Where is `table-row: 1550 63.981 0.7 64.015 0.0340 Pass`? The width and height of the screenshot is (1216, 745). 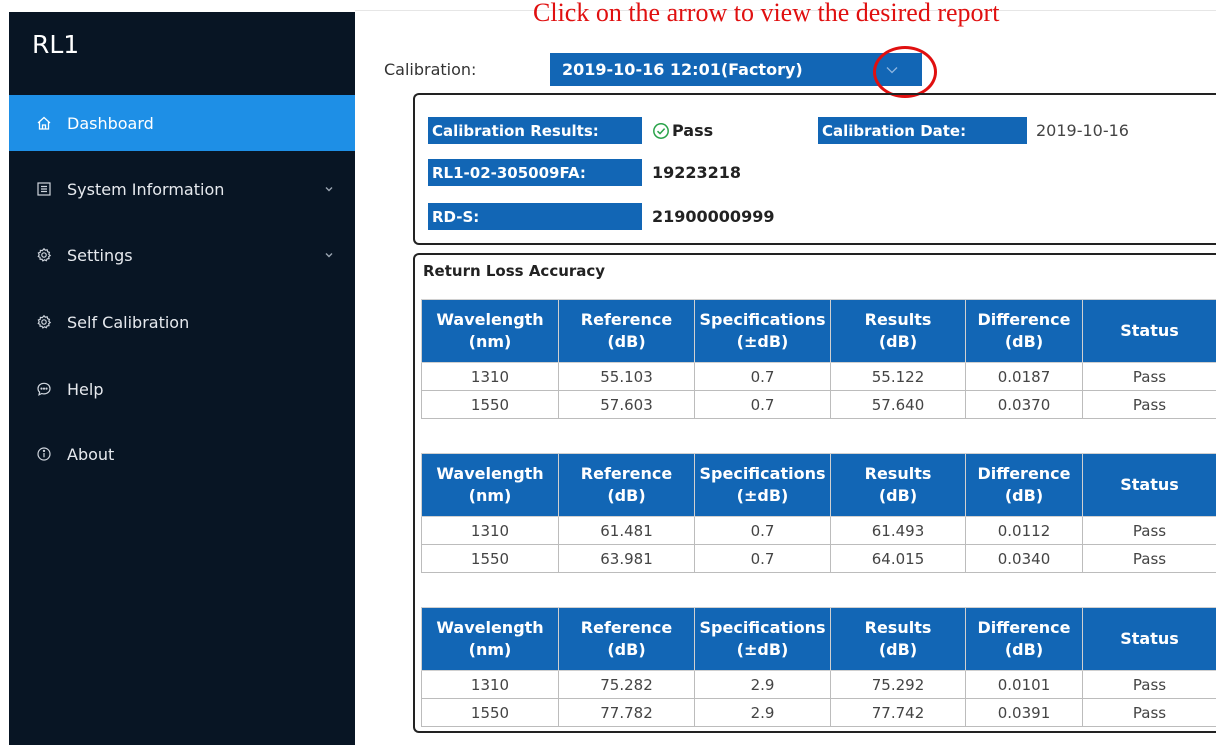 table-row: 1550 63.981 0.7 64.015 0.0340 Pass is located at coordinates (818, 558).